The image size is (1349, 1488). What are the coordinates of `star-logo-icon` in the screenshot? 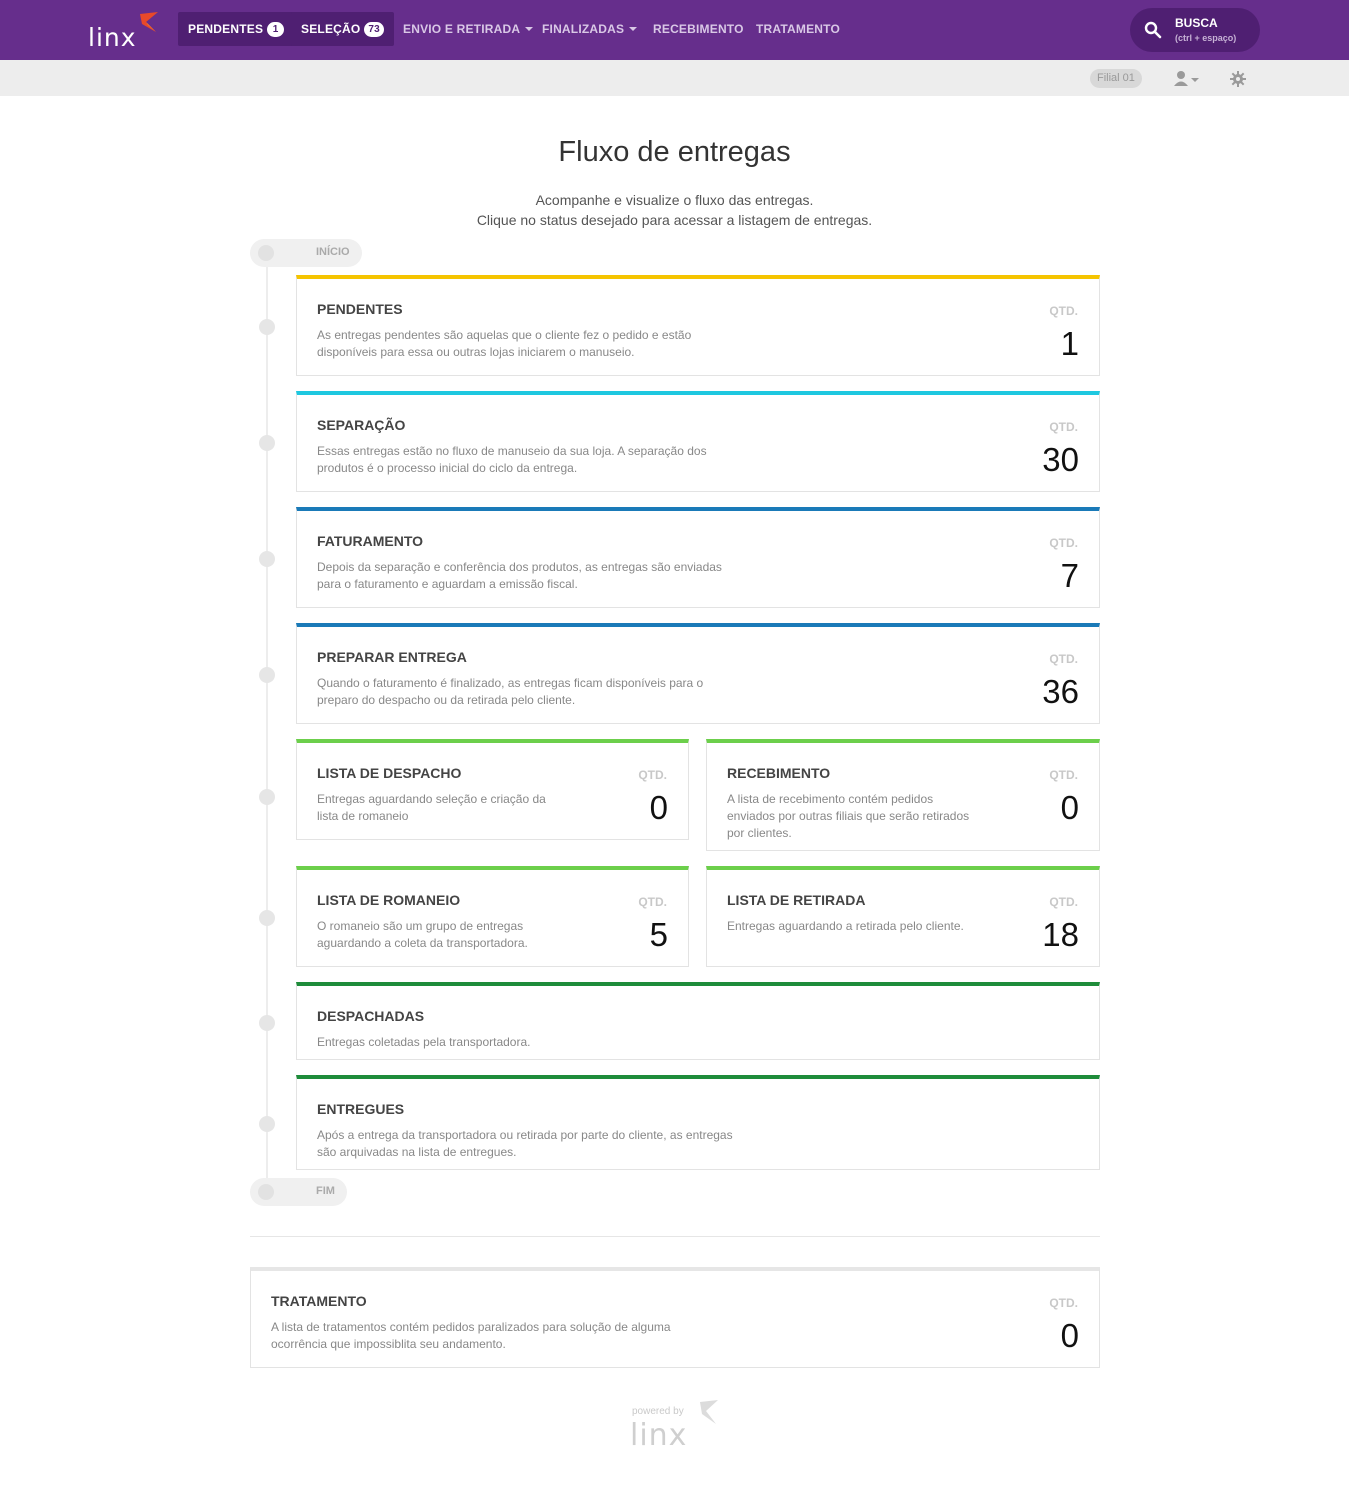 It's located at (709, 1412).